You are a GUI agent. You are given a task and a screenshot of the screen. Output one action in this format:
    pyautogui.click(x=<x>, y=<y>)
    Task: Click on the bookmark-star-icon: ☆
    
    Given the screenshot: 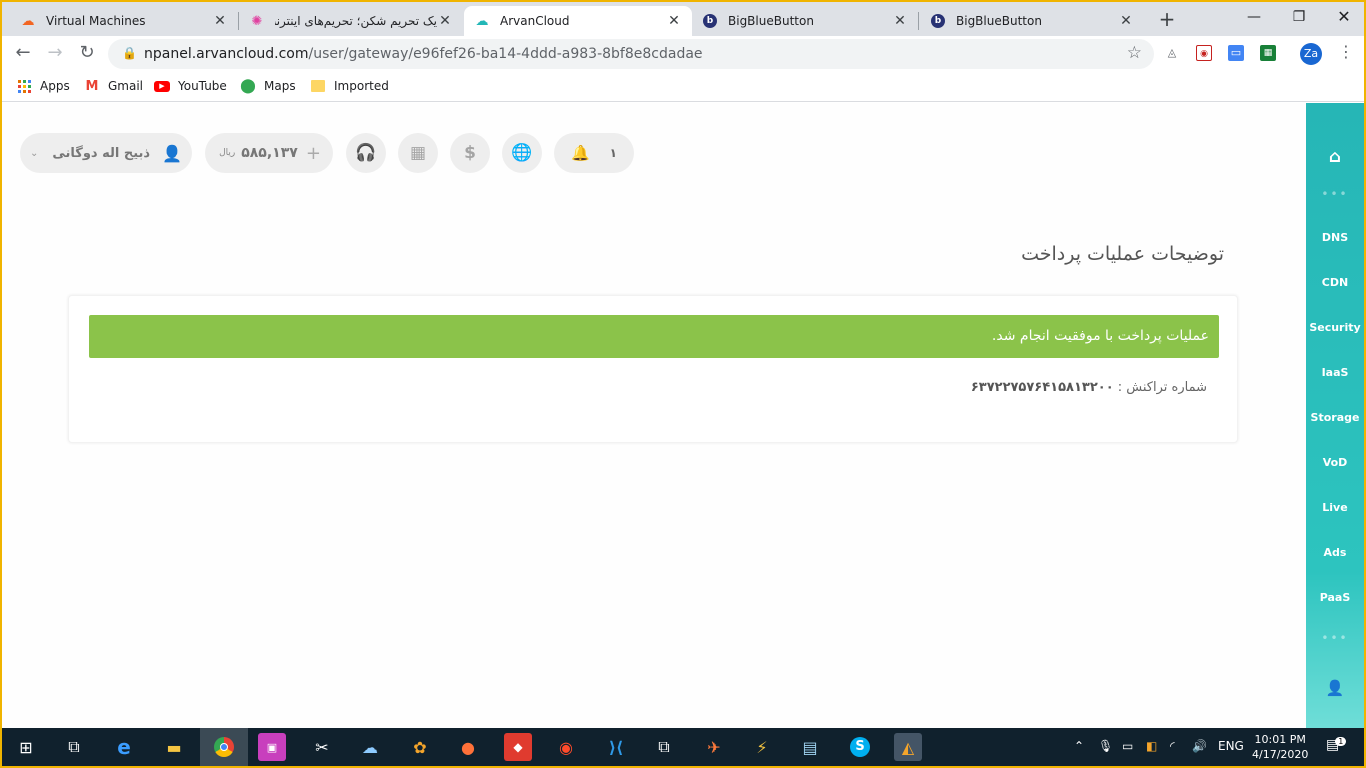 What is the action you would take?
    pyautogui.click(x=1134, y=53)
    